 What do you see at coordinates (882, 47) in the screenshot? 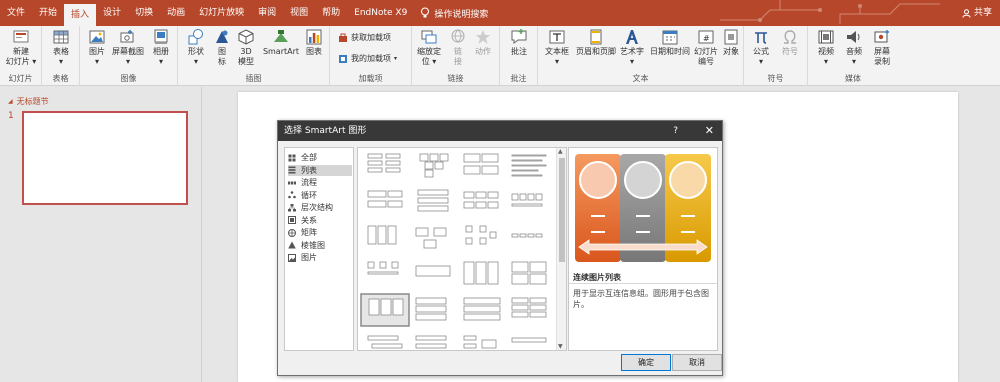
I see `screen-recording-button: 屏幕 录制` at bounding box center [882, 47].